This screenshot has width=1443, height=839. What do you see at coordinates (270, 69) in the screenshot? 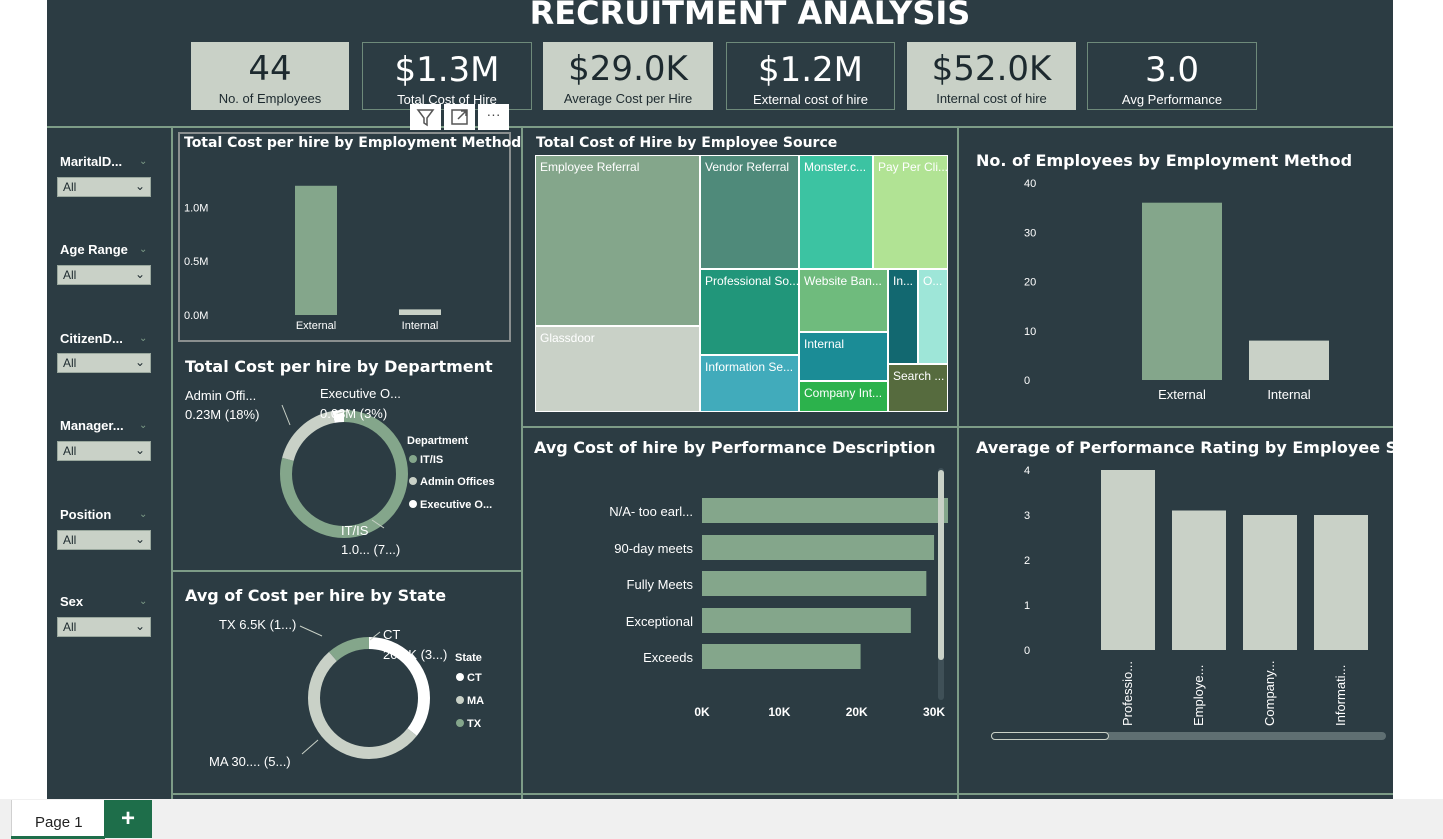
I see `kpi-value: 44` at bounding box center [270, 69].